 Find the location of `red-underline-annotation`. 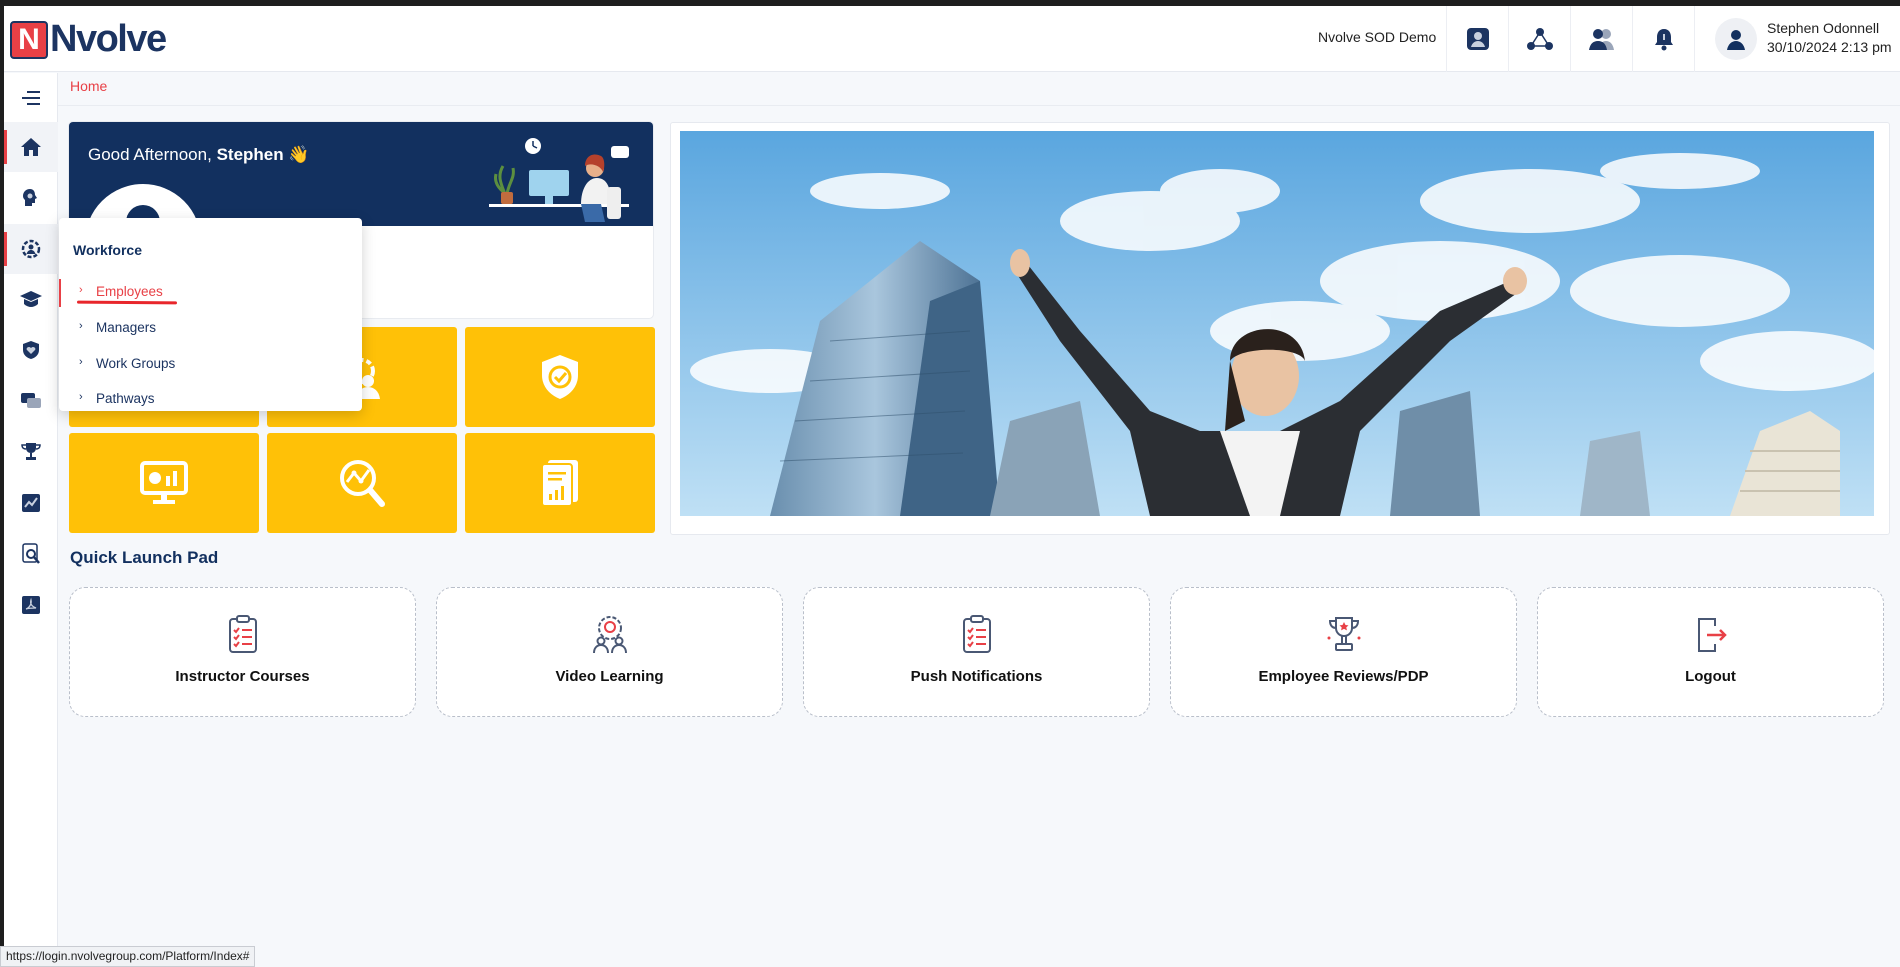

red-underline-annotation is located at coordinates (127, 302).